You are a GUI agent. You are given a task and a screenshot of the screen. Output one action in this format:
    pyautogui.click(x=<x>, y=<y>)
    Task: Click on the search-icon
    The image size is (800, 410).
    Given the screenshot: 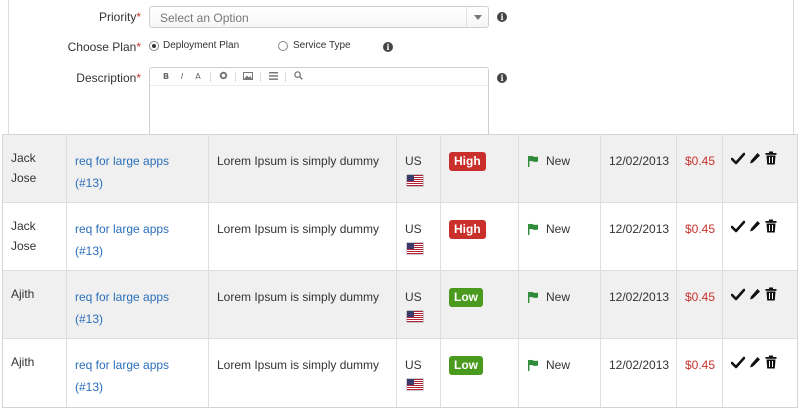 What is the action you would take?
    pyautogui.click(x=298, y=76)
    